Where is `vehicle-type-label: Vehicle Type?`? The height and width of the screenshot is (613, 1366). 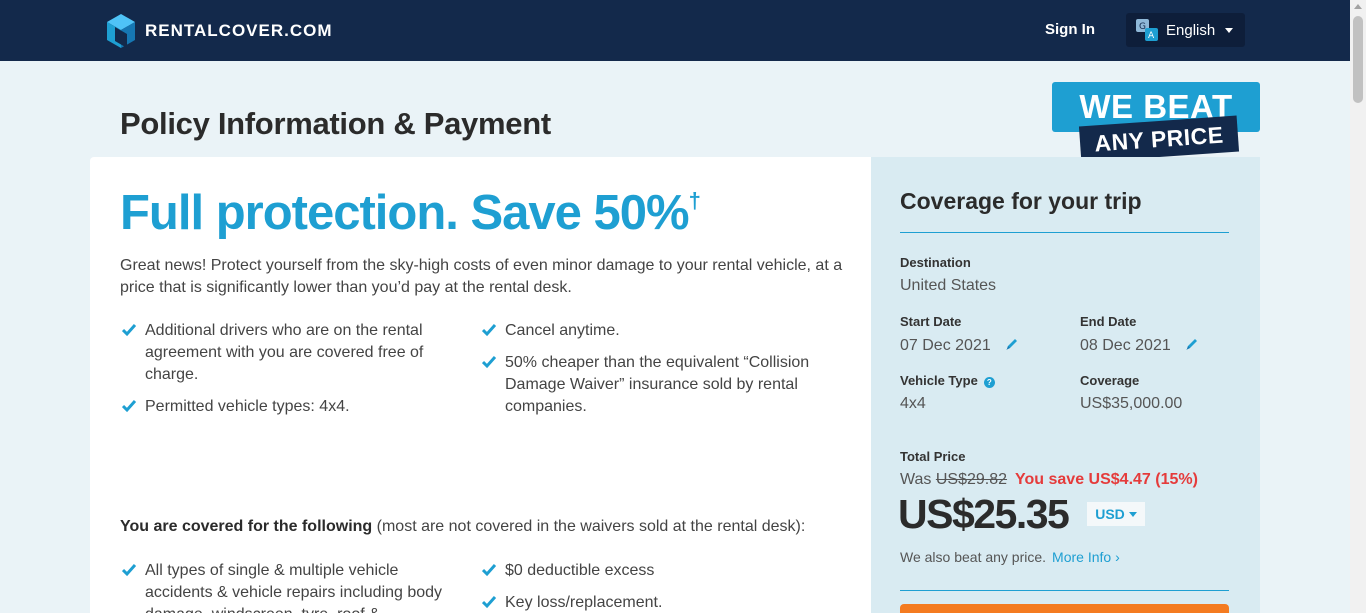
vehicle-type-label: Vehicle Type? is located at coordinates (947, 380).